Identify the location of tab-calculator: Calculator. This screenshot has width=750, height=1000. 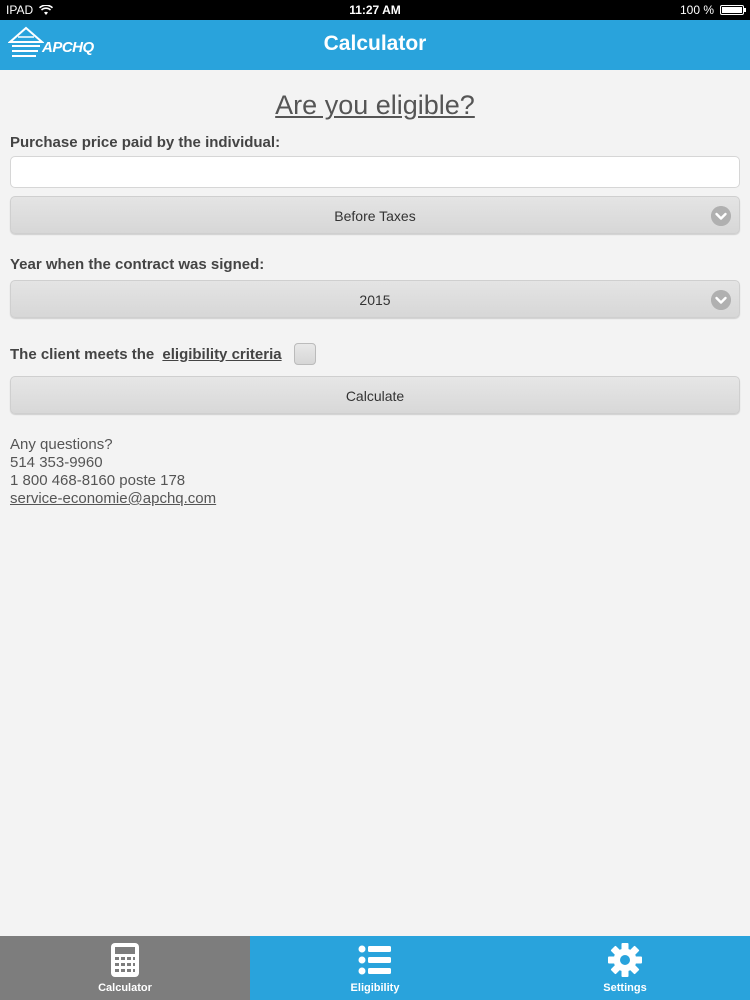
(125, 968).